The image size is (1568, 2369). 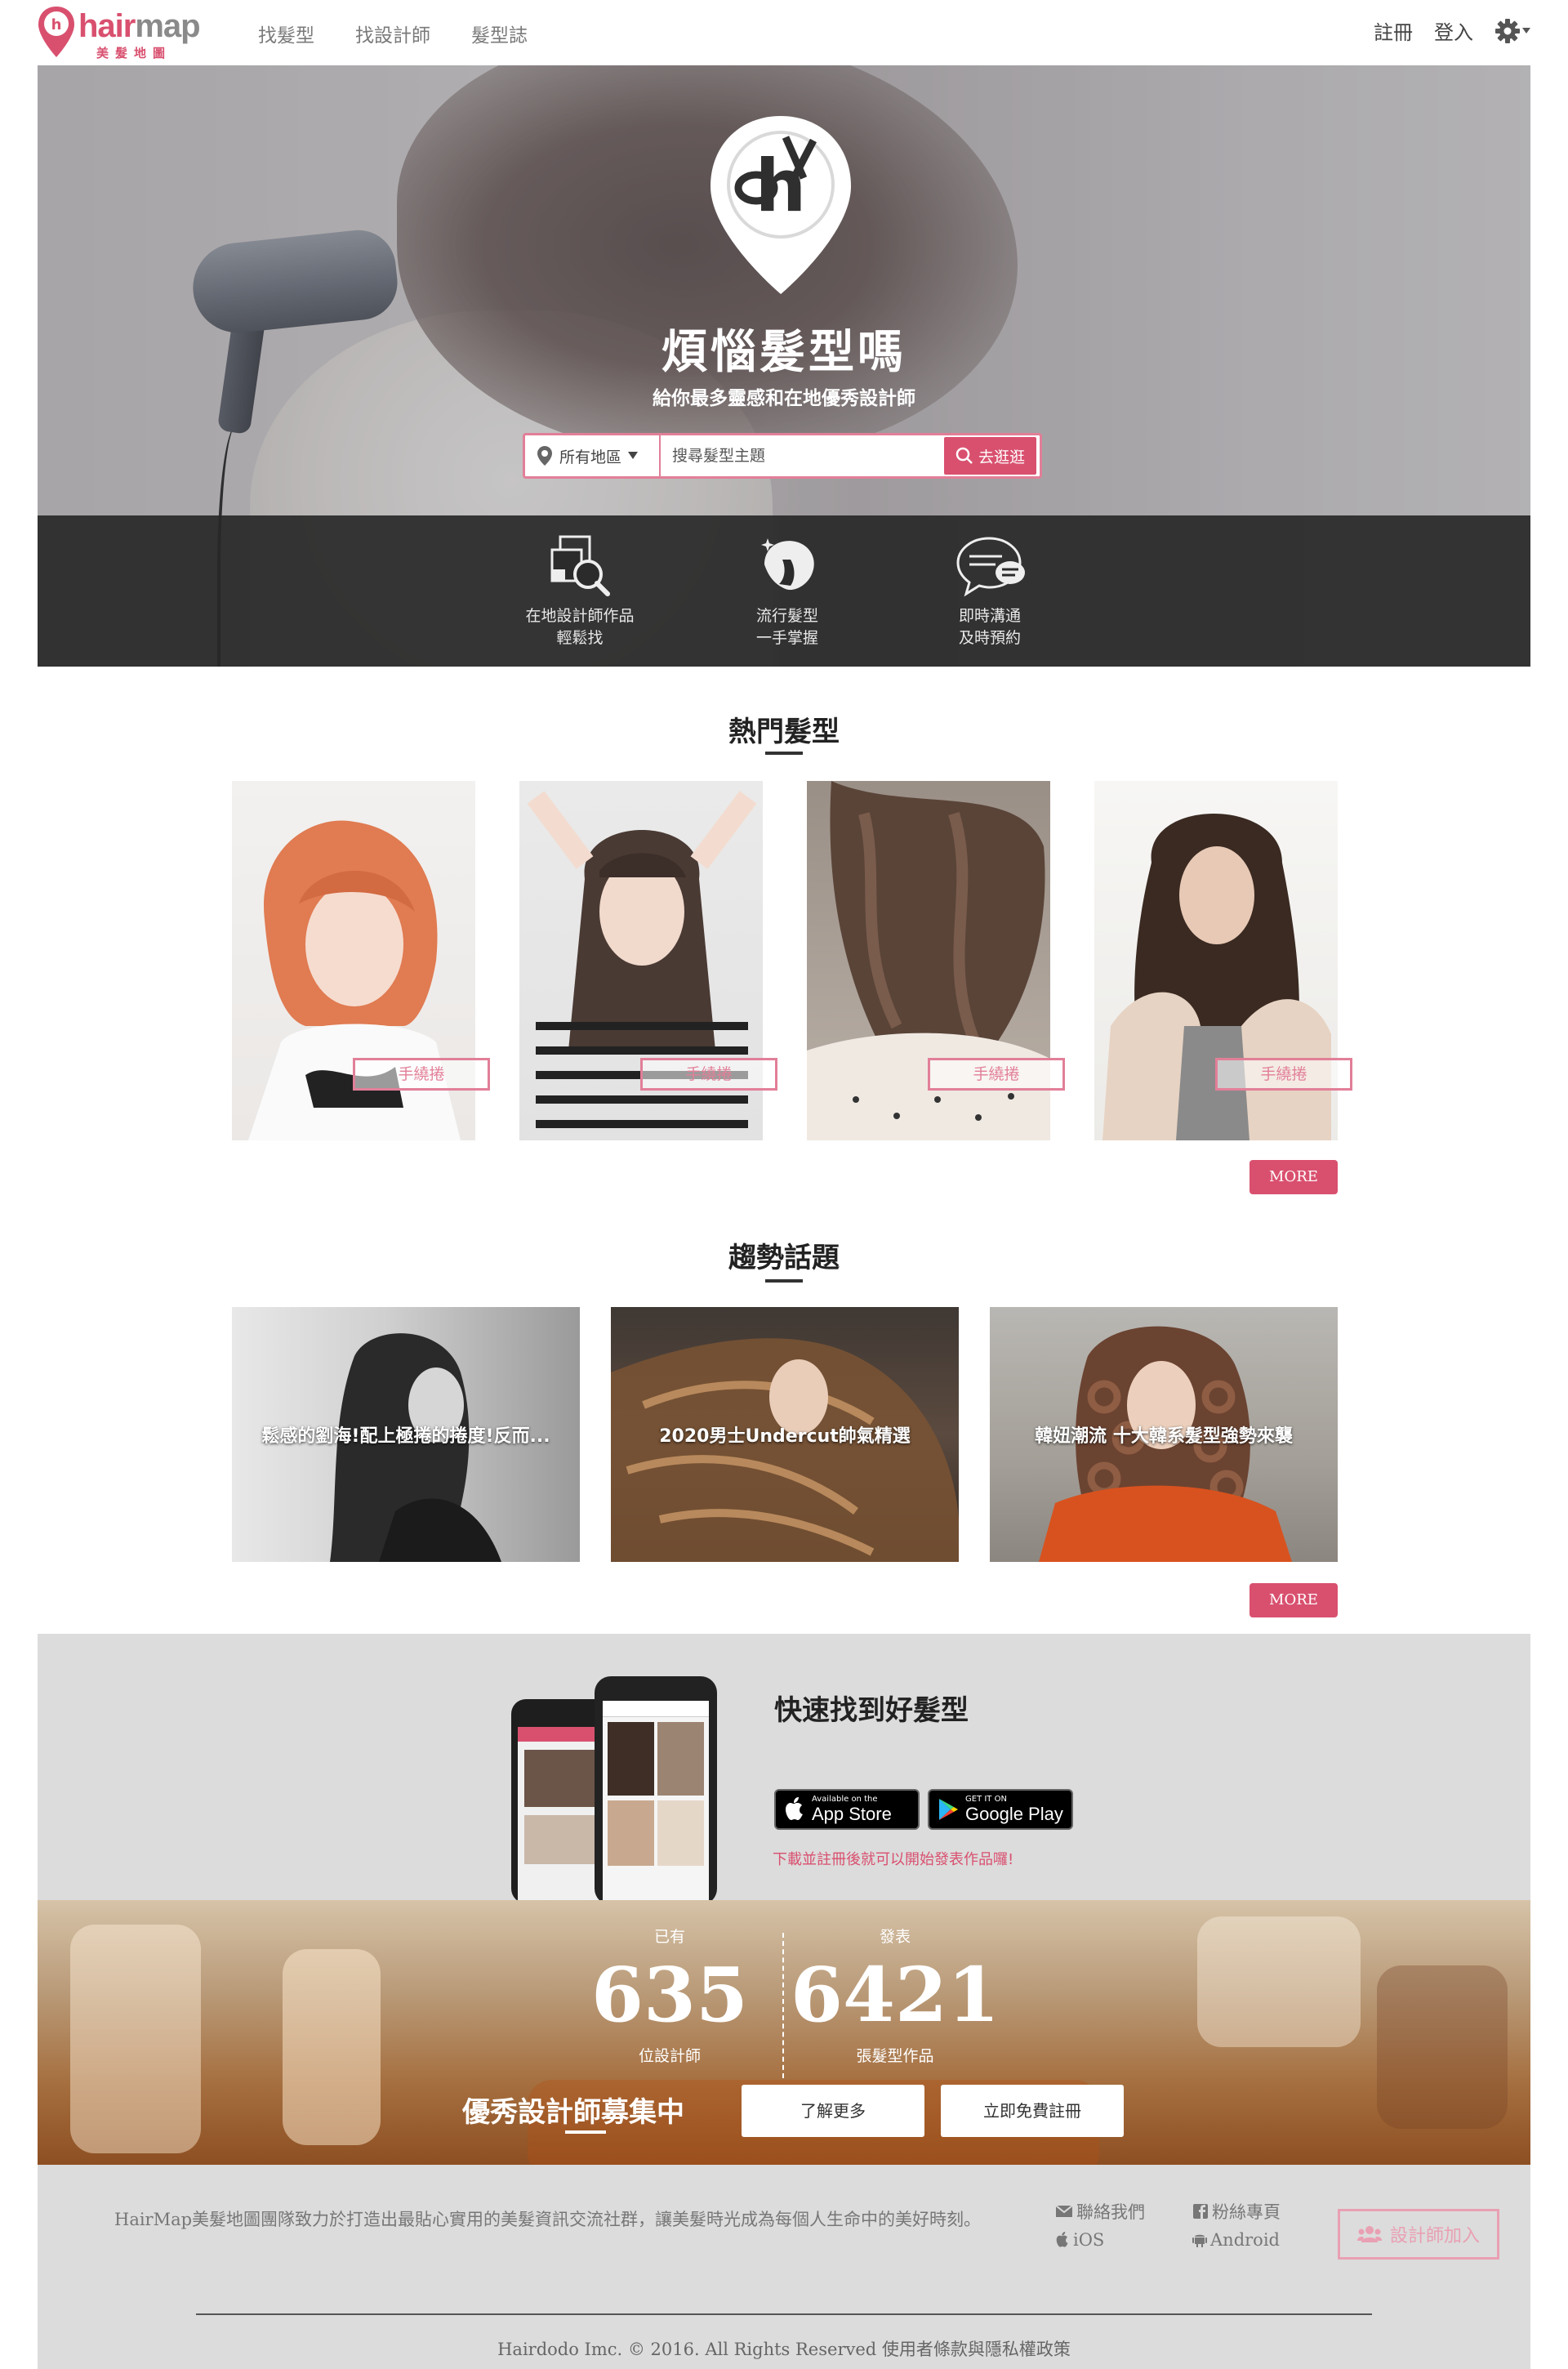 I want to click on app-store-big: App Store, so click(x=852, y=1814).